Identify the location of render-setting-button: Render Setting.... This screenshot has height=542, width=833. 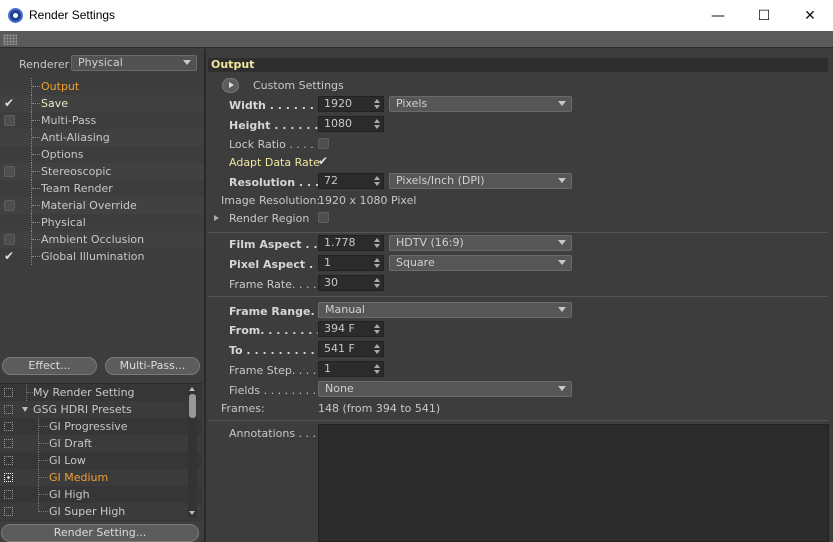
(100, 533).